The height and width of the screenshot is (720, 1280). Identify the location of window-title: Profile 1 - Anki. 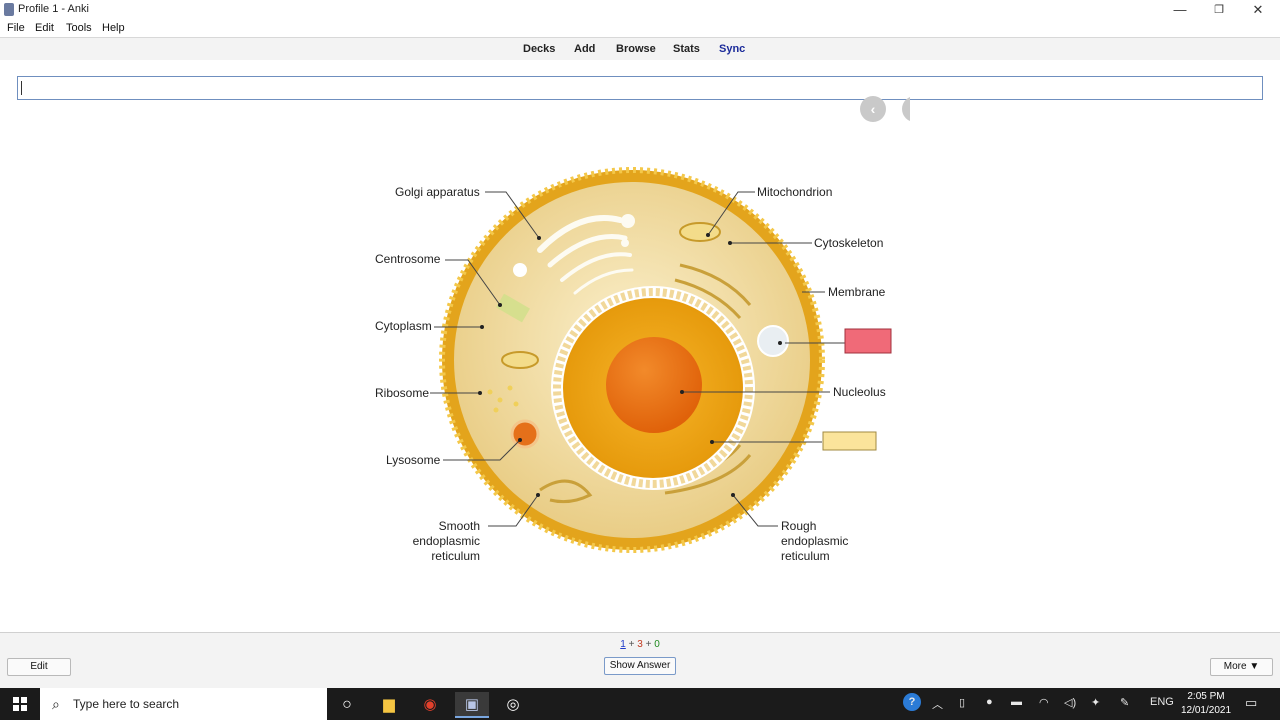
(53, 9).